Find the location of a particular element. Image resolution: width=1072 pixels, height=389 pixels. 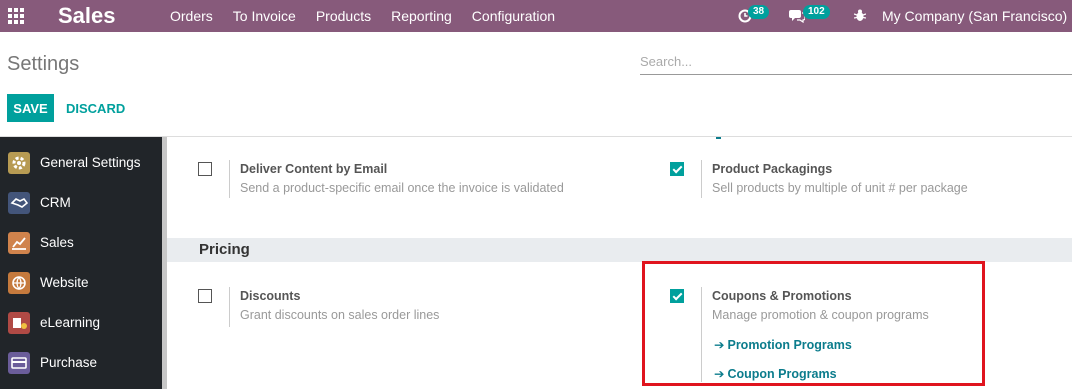

menu-configuration: Configuration is located at coordinates (513, 16).